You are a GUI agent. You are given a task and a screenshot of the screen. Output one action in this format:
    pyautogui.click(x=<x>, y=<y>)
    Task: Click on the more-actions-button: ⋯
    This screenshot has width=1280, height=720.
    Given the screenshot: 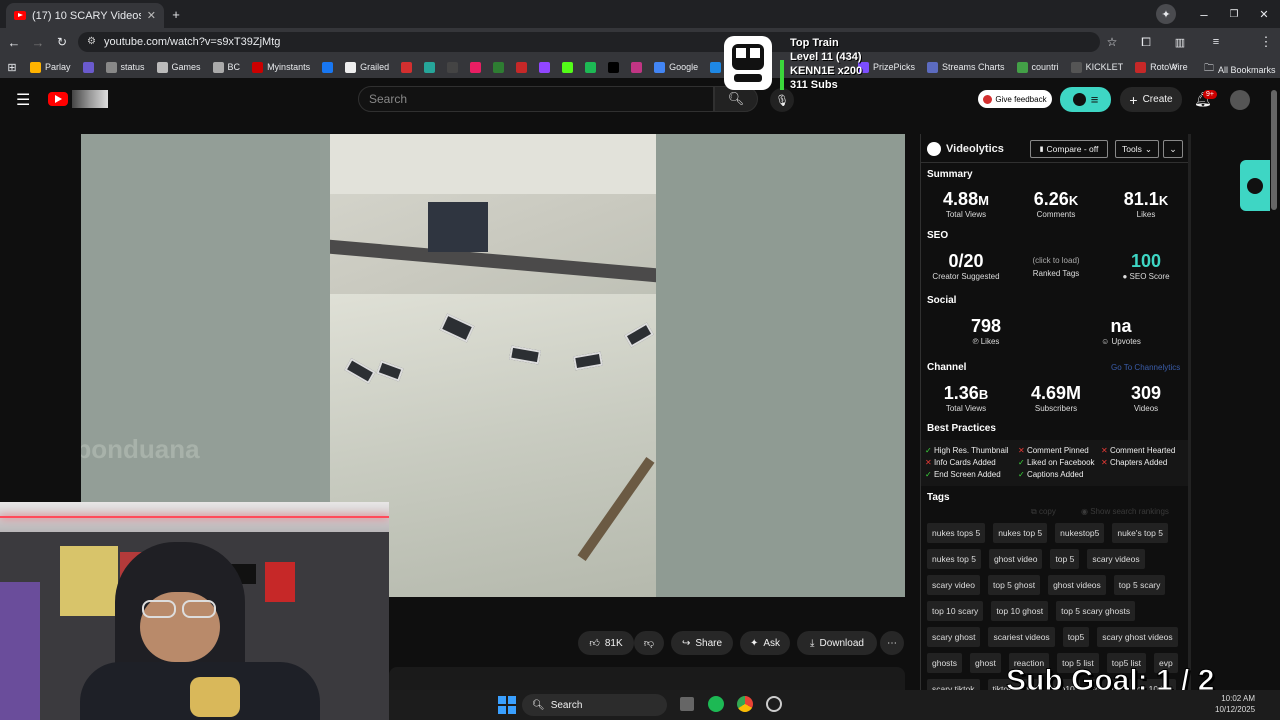 What is the action you would take?
    pyautogui.click(x=892, y=643)
    